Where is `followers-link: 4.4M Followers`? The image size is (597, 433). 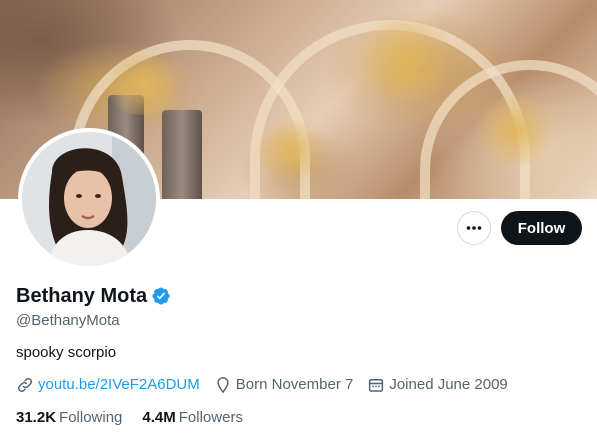
followers-link: 4.4M Followers is located at coordinates (192, 418).